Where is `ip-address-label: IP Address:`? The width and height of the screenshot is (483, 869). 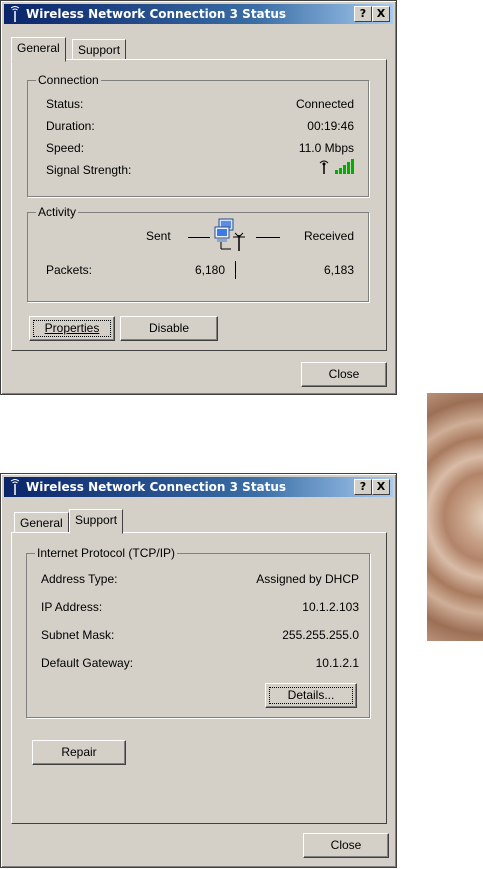
ip-address-label: IP Address: is located at coordinates (72, 607).